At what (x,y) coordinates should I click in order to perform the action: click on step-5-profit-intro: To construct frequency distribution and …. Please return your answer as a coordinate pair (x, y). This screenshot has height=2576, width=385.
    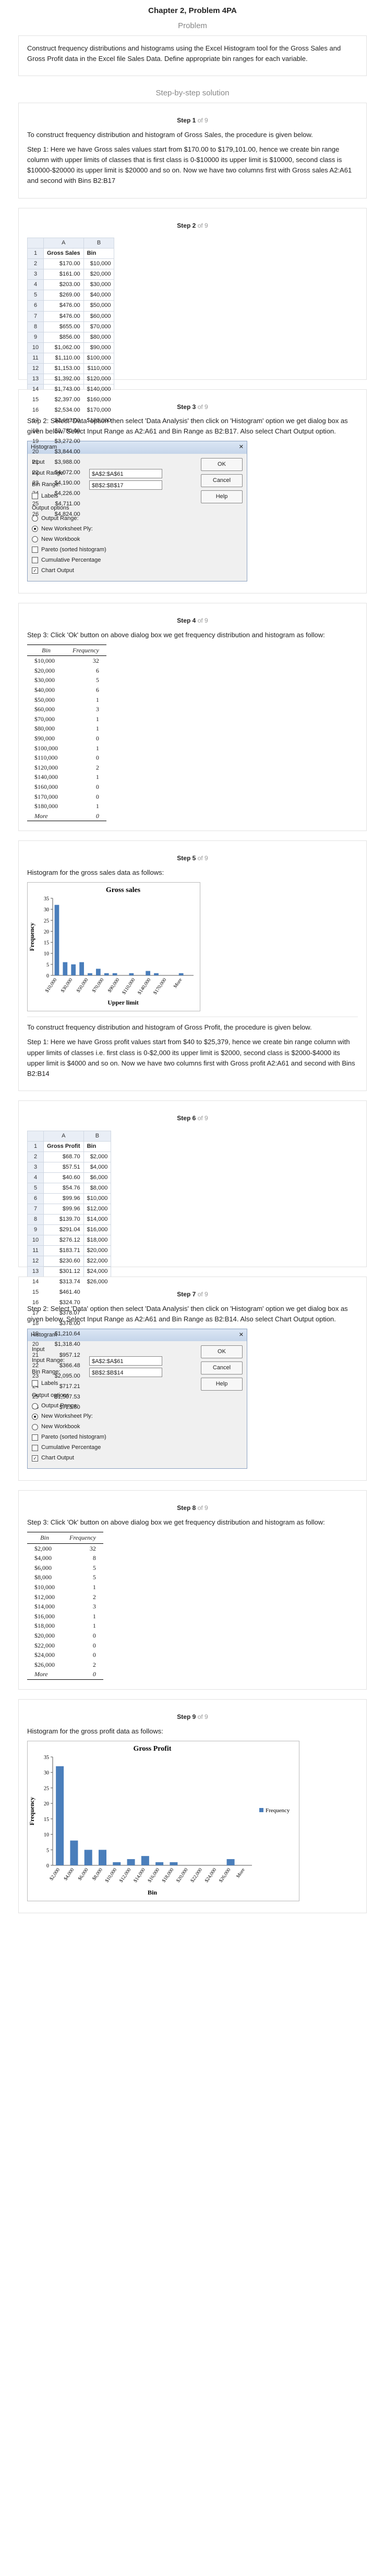
    Looking at the image, I should click on (169, 1027).